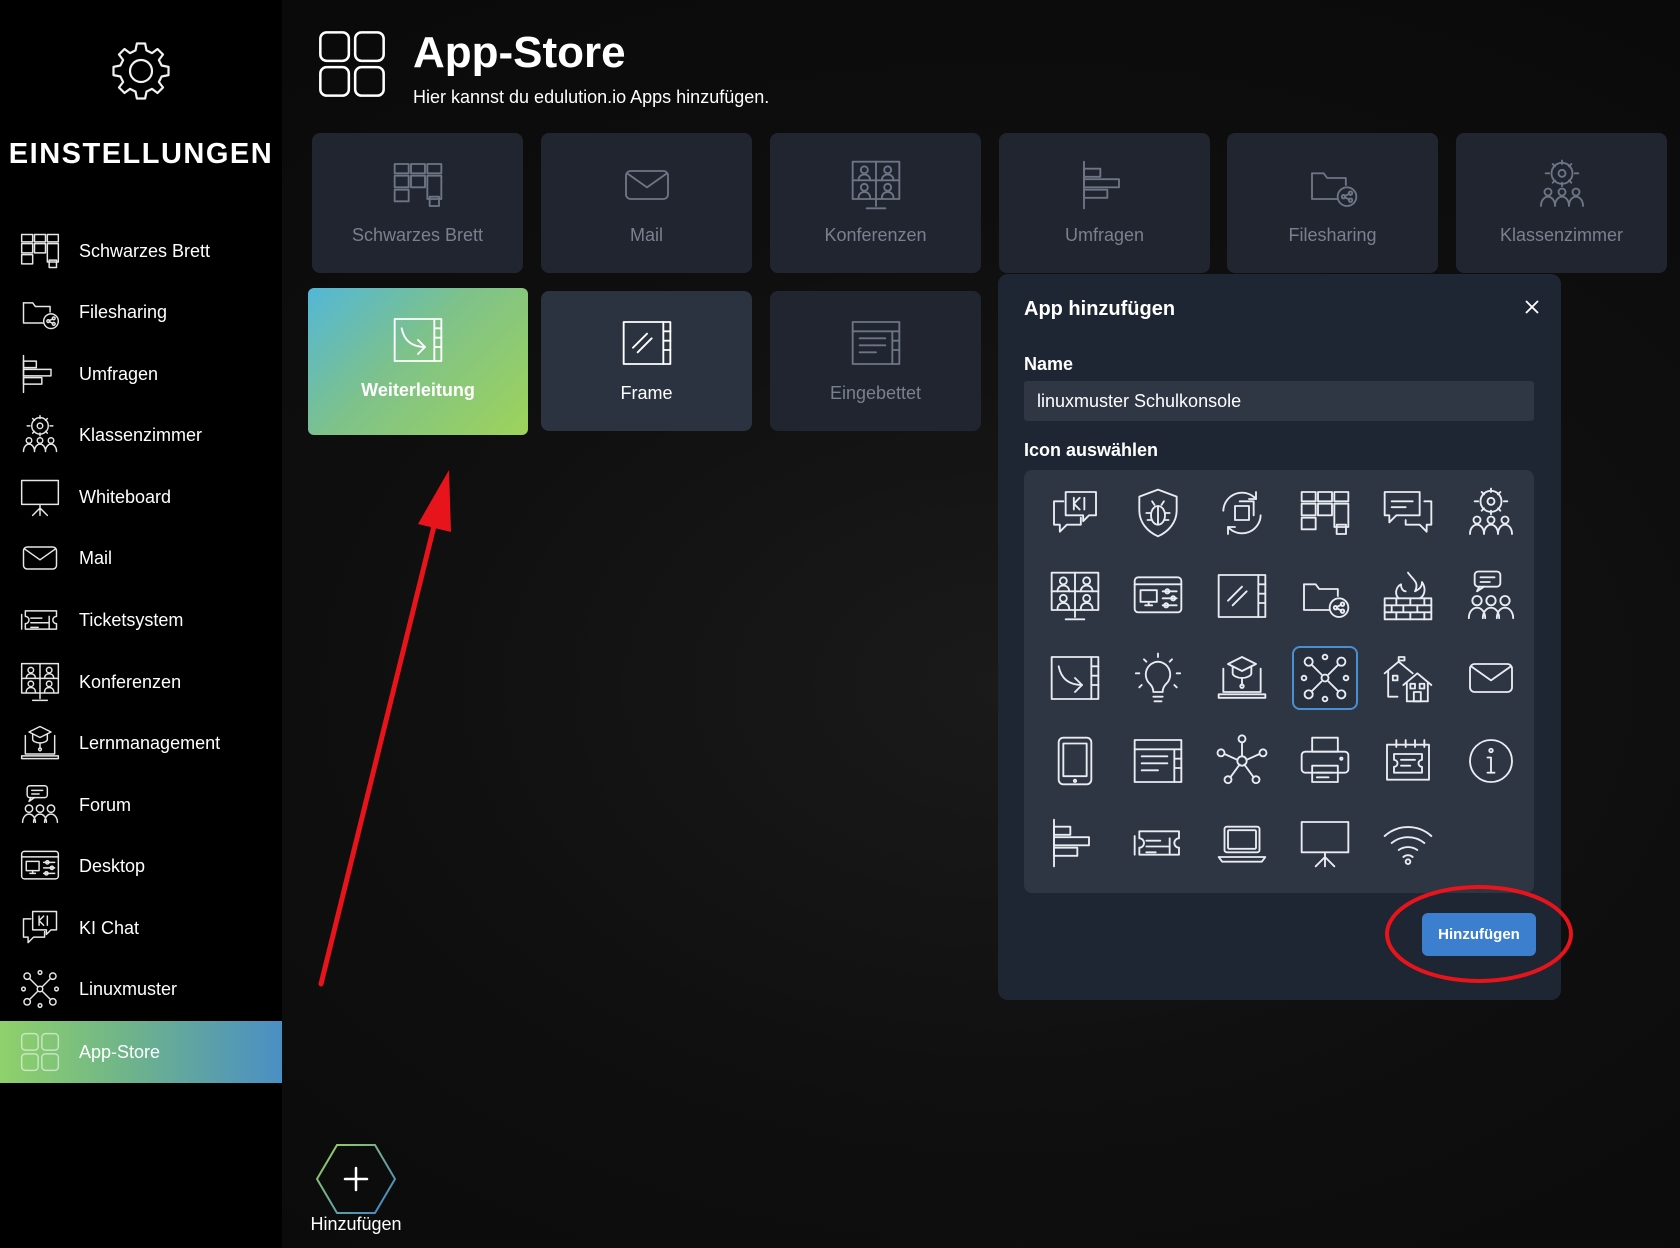  Describe the element at coordinates (141, 989) in the screenshot. I see `sidebar-item-linuxmuster: Linuxmuster` at that location.